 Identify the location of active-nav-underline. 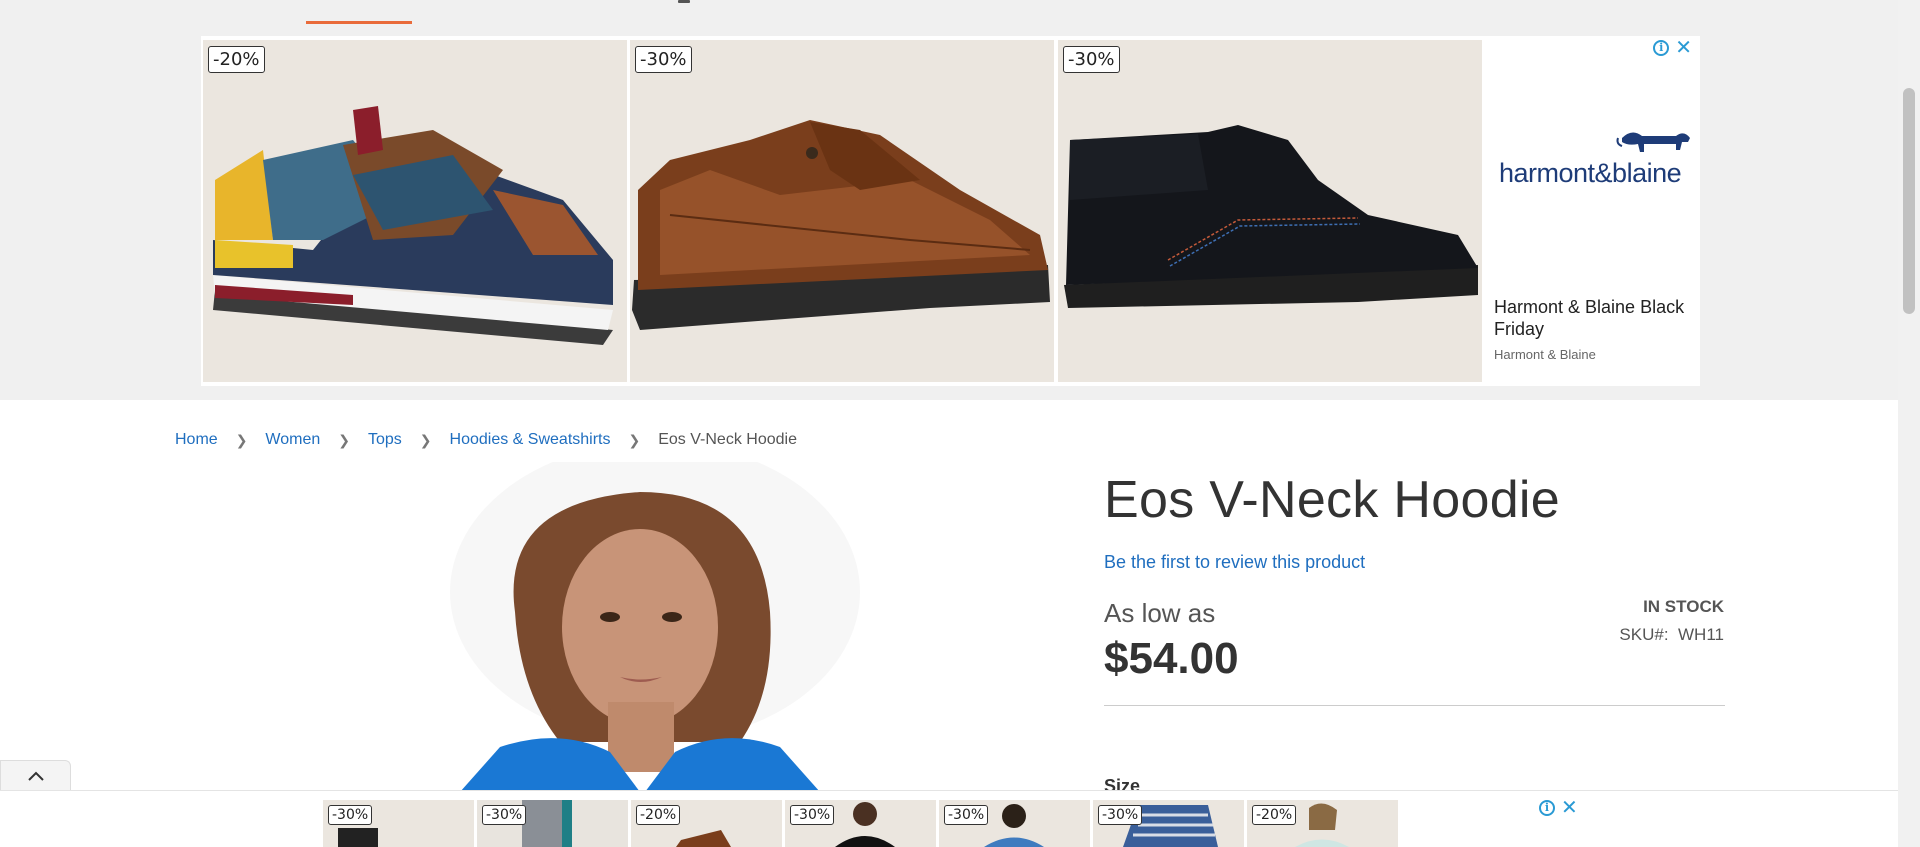
(359, 22).